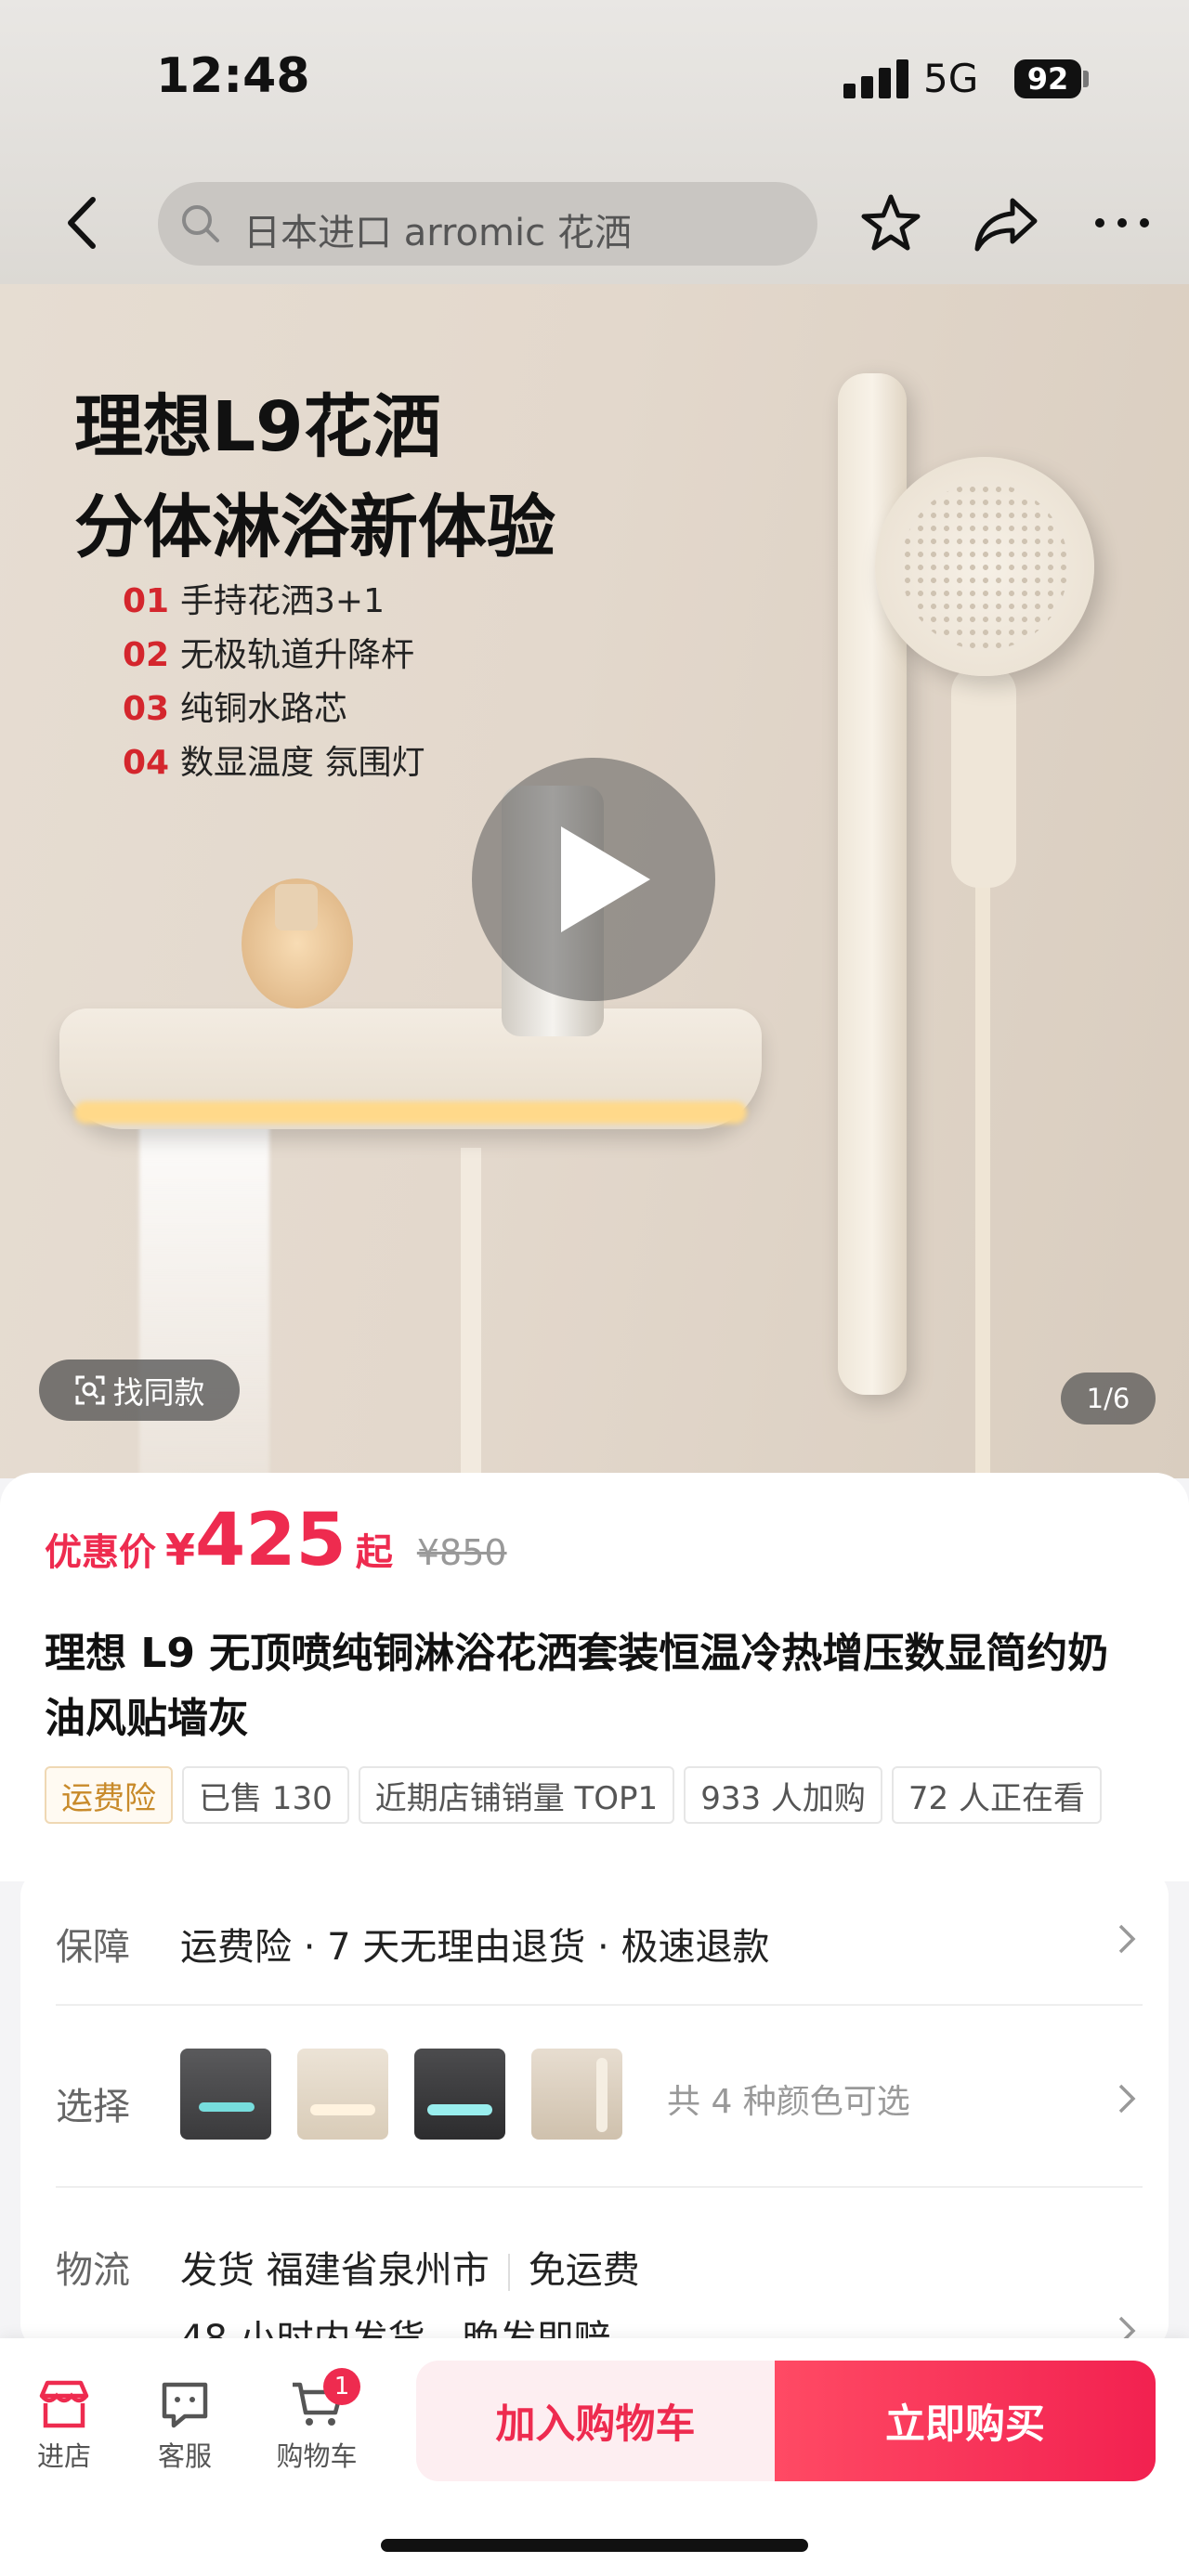  Describe the element at coordinates (475, 1947) in the screenshot. I see `guarantee-text: 运费险 · 7 天无理由退货 · 极速退款` at that location.